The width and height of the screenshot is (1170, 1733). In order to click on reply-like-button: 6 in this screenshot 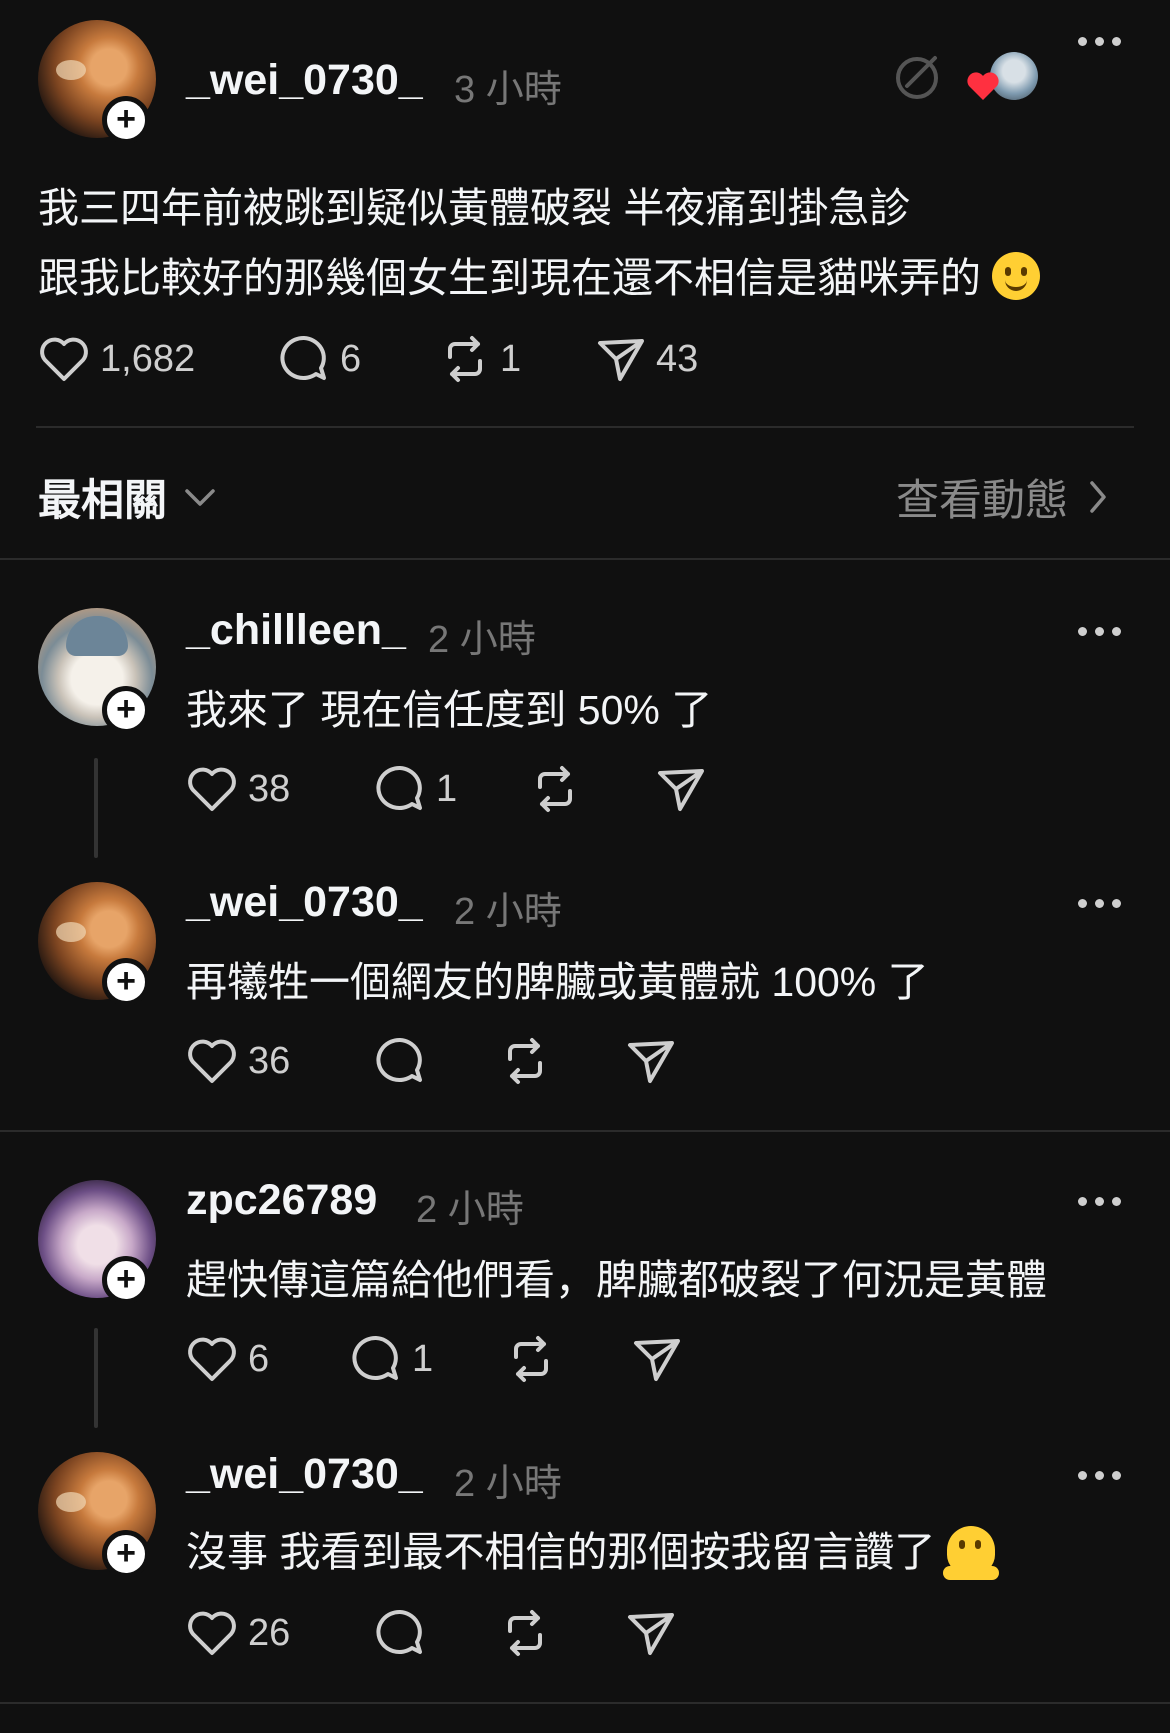, I will do `click(227, 1359)`.